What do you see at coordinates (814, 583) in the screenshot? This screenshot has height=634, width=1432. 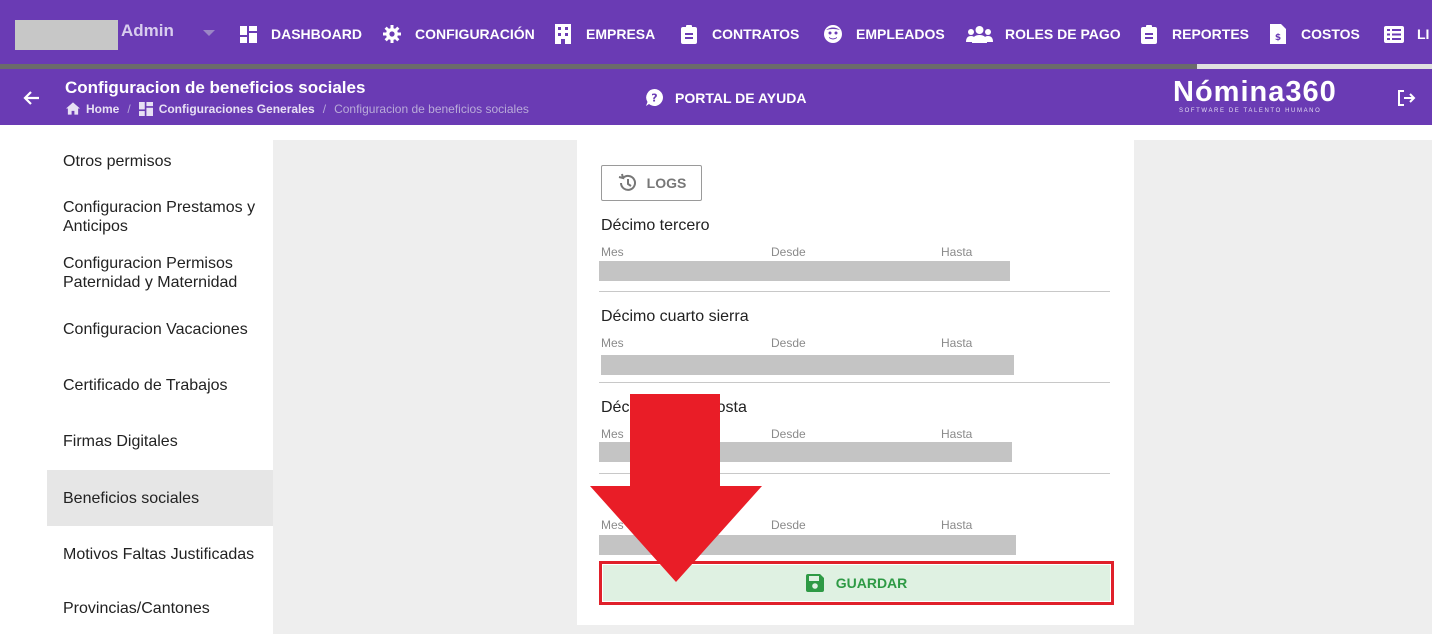 I see `floppy-disk-icon` at bounding box center [814, 583].